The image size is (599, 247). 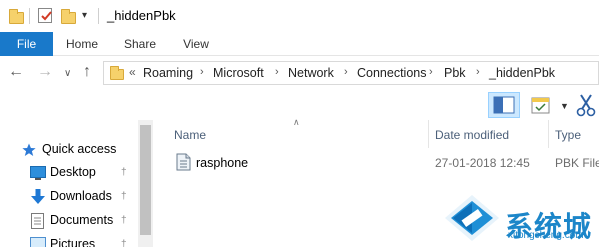 I want to click on nav-item-documents: Documents †, so click(x=69, y=221).